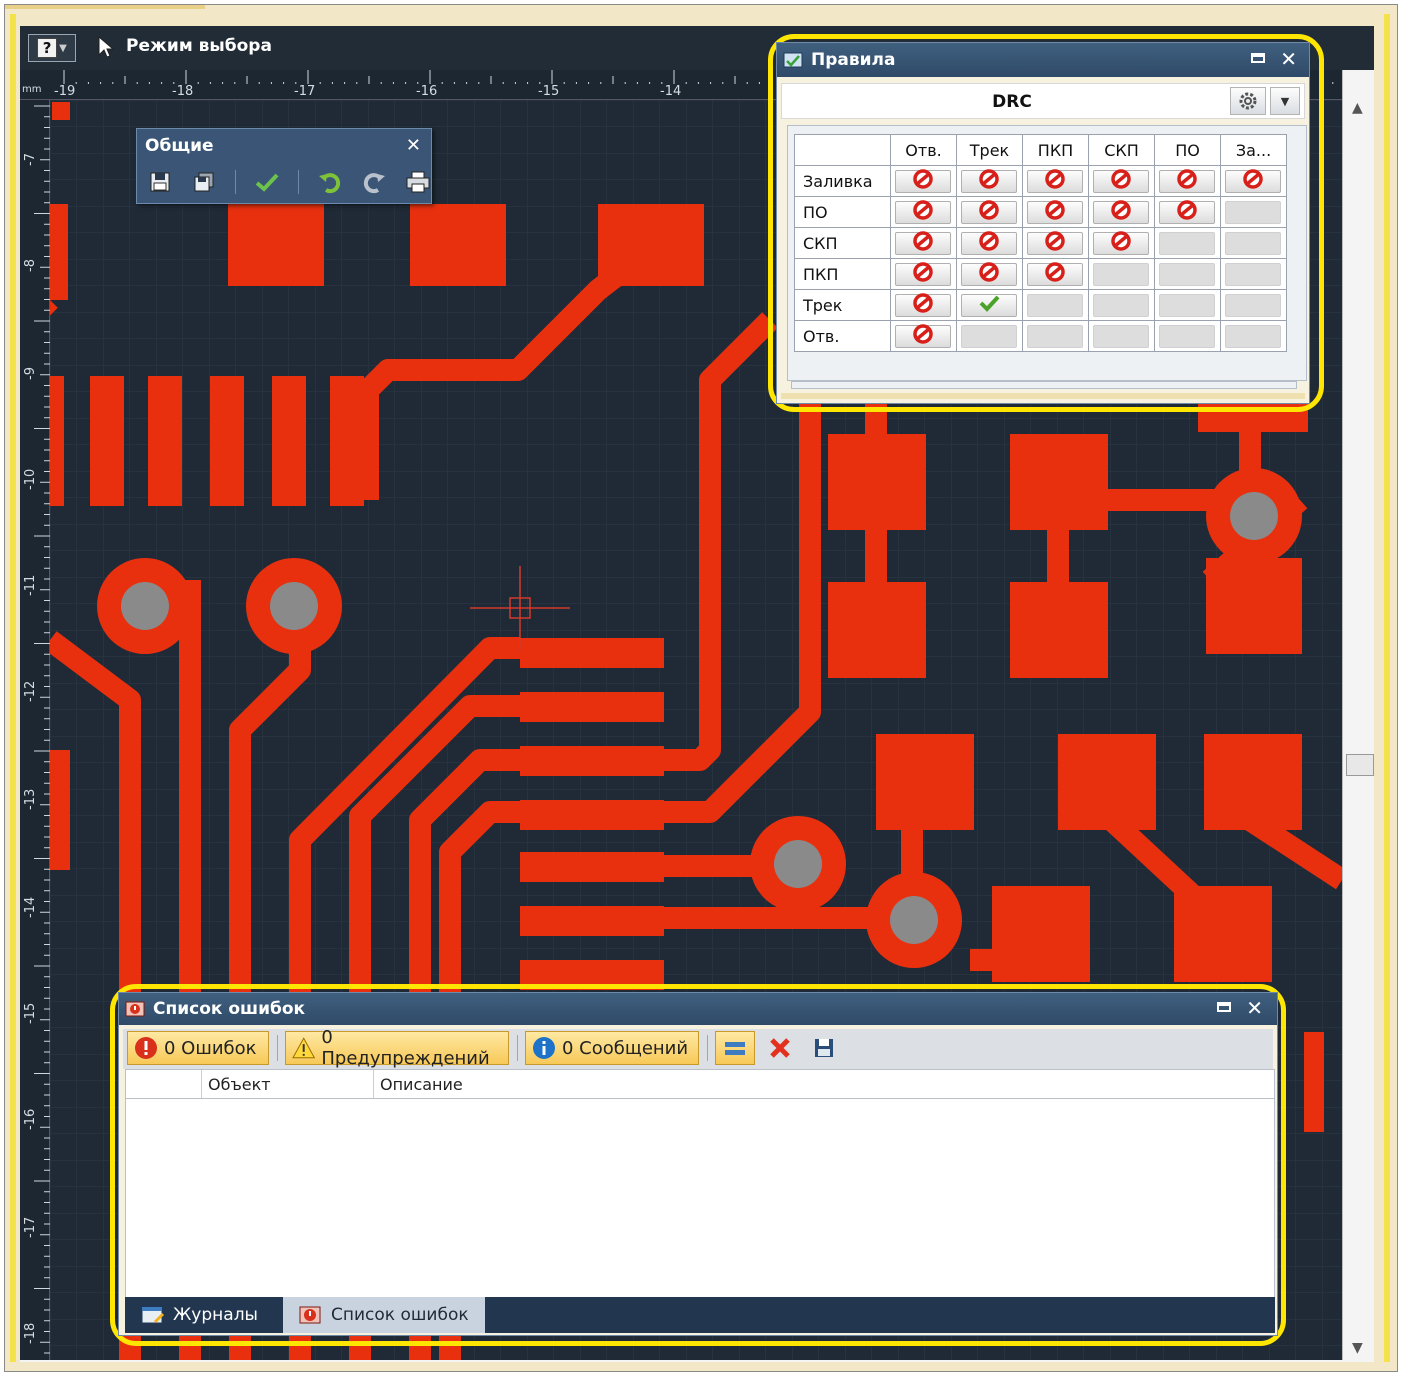 The image size is (1403, 1376). I want to click on mode-label: Режим выбора, so click(199, 46).